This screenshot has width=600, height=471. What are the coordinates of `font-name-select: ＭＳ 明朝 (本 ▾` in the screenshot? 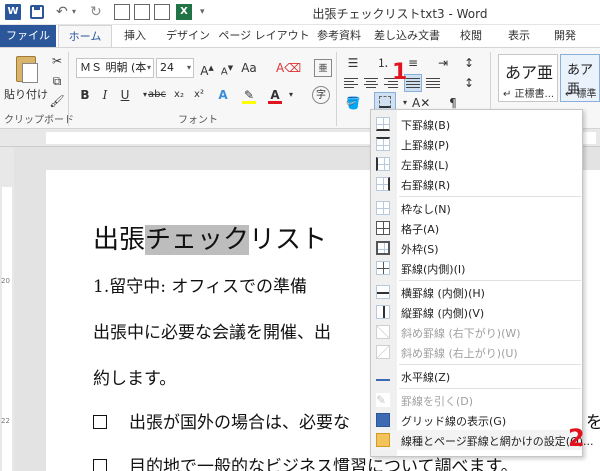 It's located at (115, 68).